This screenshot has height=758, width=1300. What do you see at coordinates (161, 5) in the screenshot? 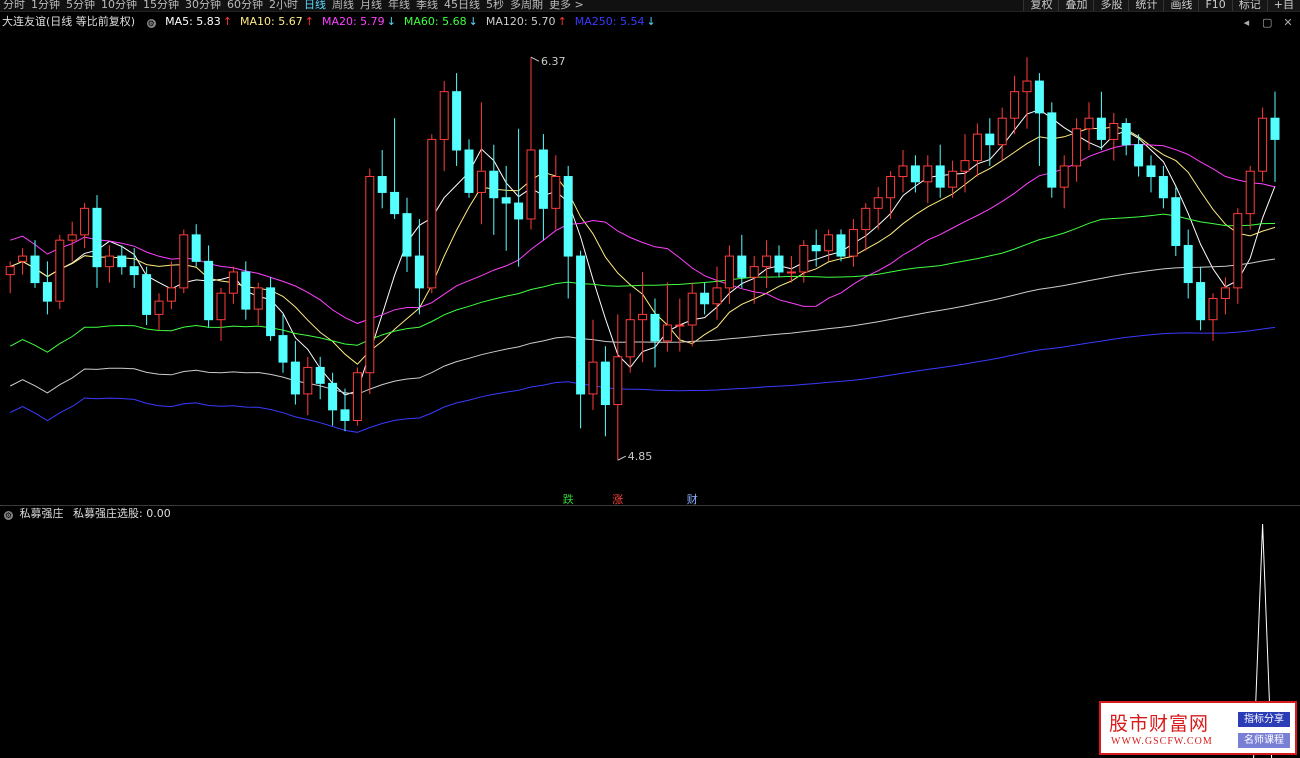
I see `period-tab-4: 15分钟` at bounding box center [161, 5].